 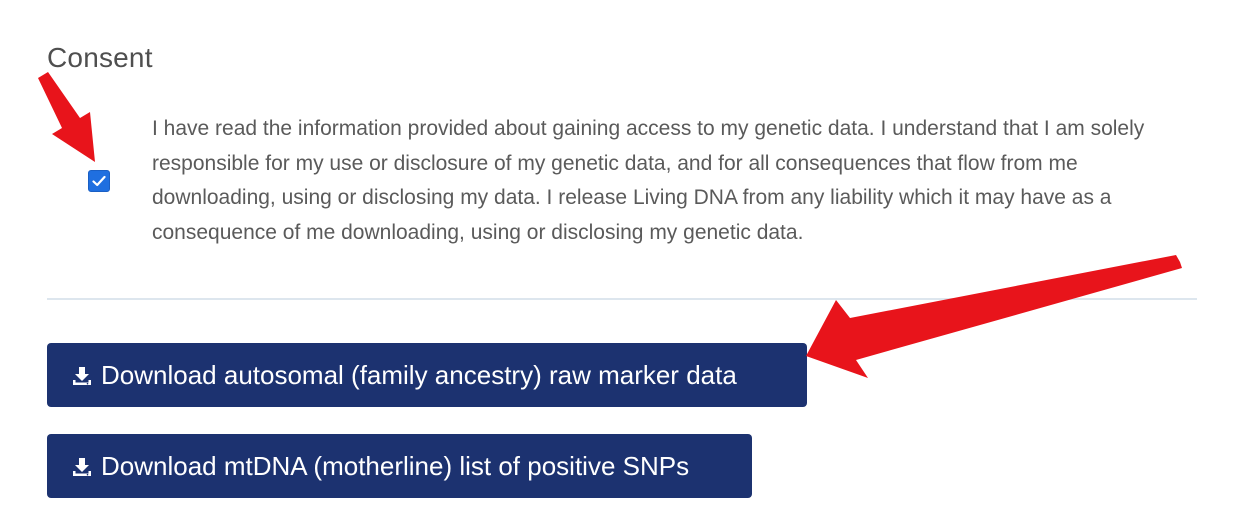 What do you see at coordinates (66, 117) in the screenshot?
I see `annotation-arrow-checkbox` at bounding box center [66, 117].